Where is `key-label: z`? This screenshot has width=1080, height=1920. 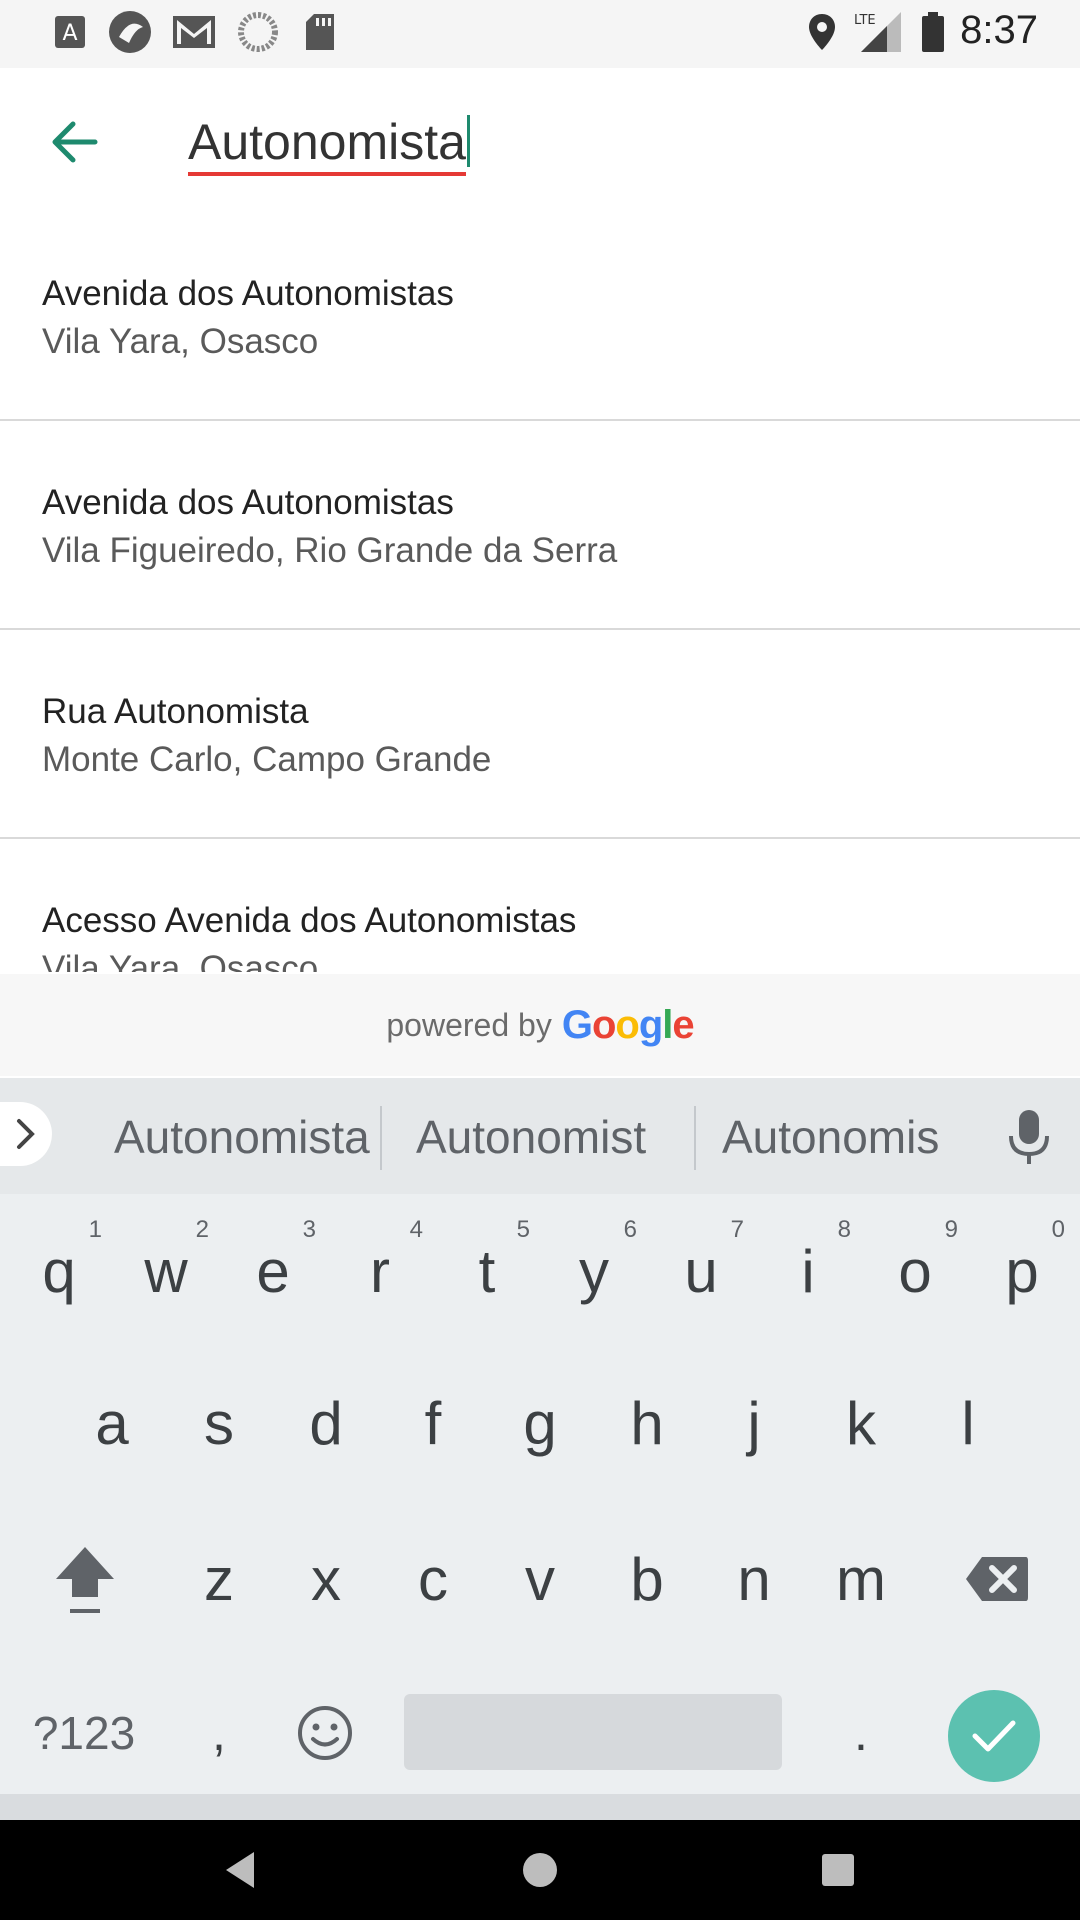 key-label: z is located at coordinates (219, 1579).